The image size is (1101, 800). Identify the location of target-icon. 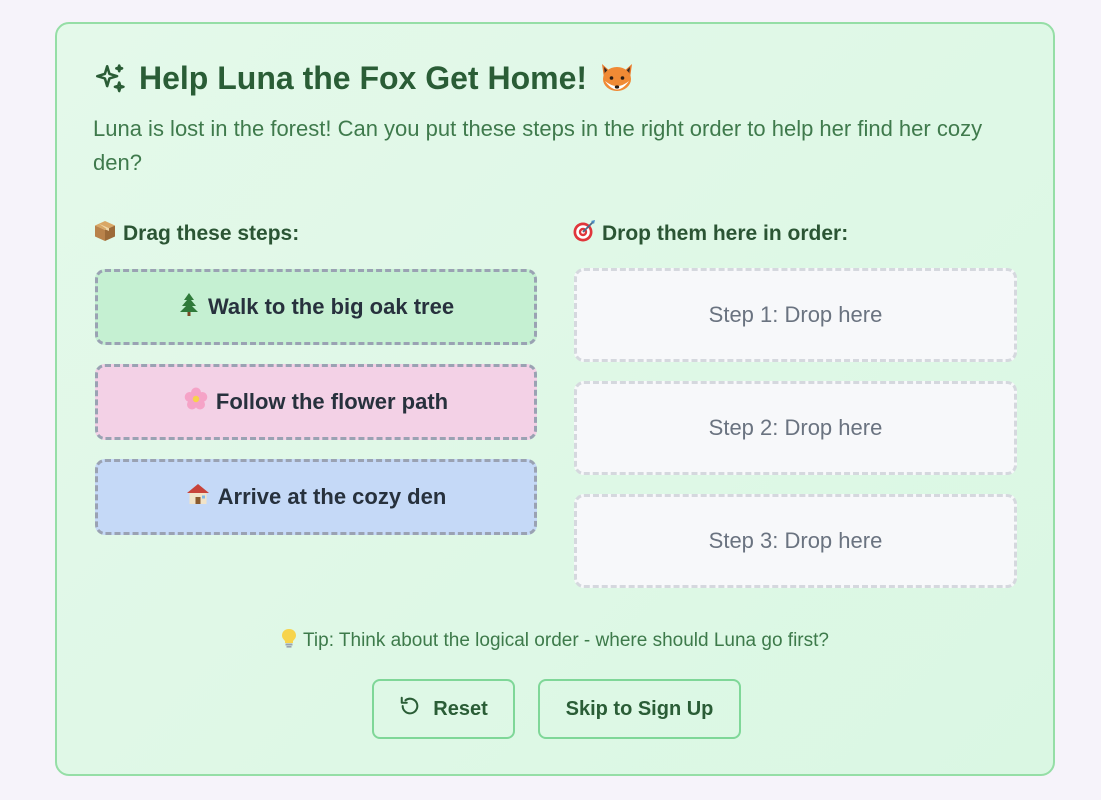
(584, 233).